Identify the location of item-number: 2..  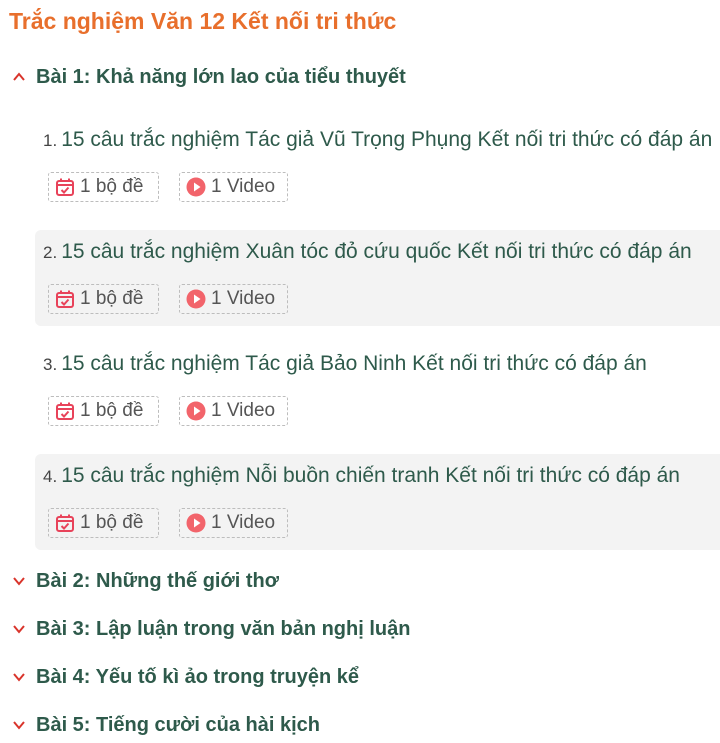
(50, 252).